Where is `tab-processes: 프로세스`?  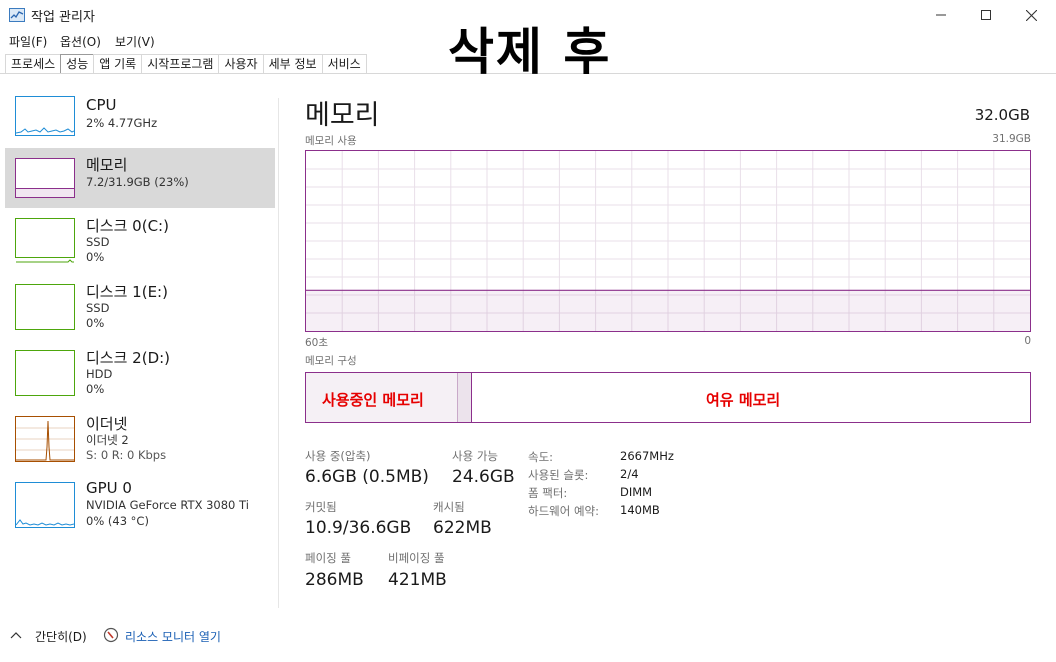
tab-processes: 프로세스 is located at coordinates (33, 64).